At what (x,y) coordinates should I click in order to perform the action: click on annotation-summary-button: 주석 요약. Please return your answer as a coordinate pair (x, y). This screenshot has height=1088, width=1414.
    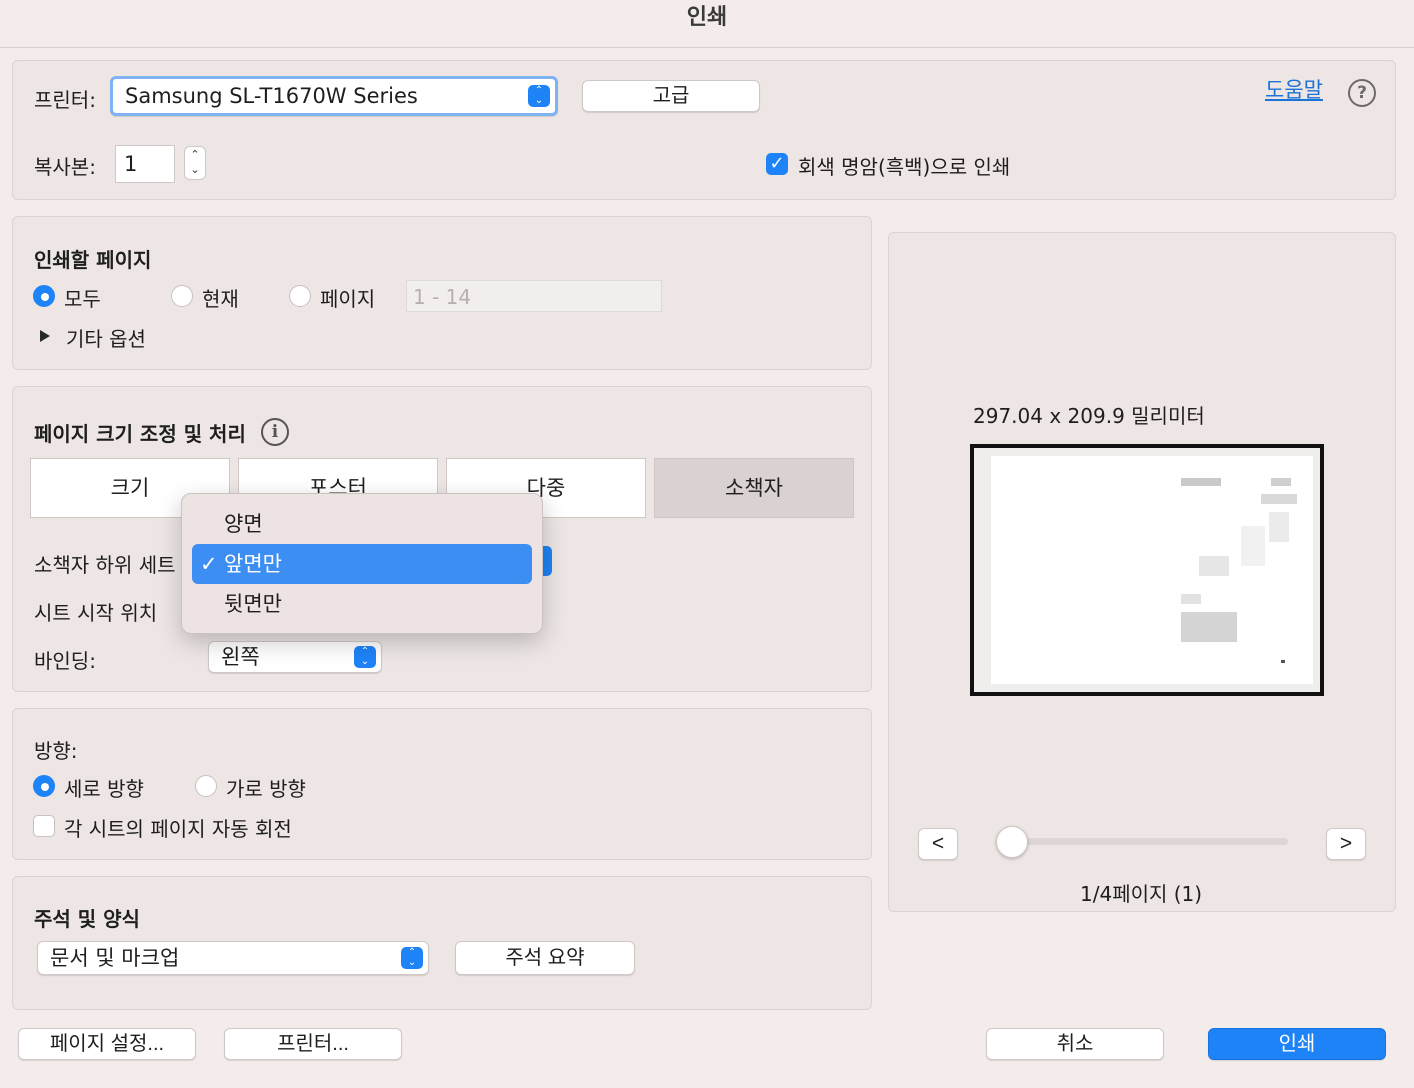
    Looking at the image, I should click on (545, 958).